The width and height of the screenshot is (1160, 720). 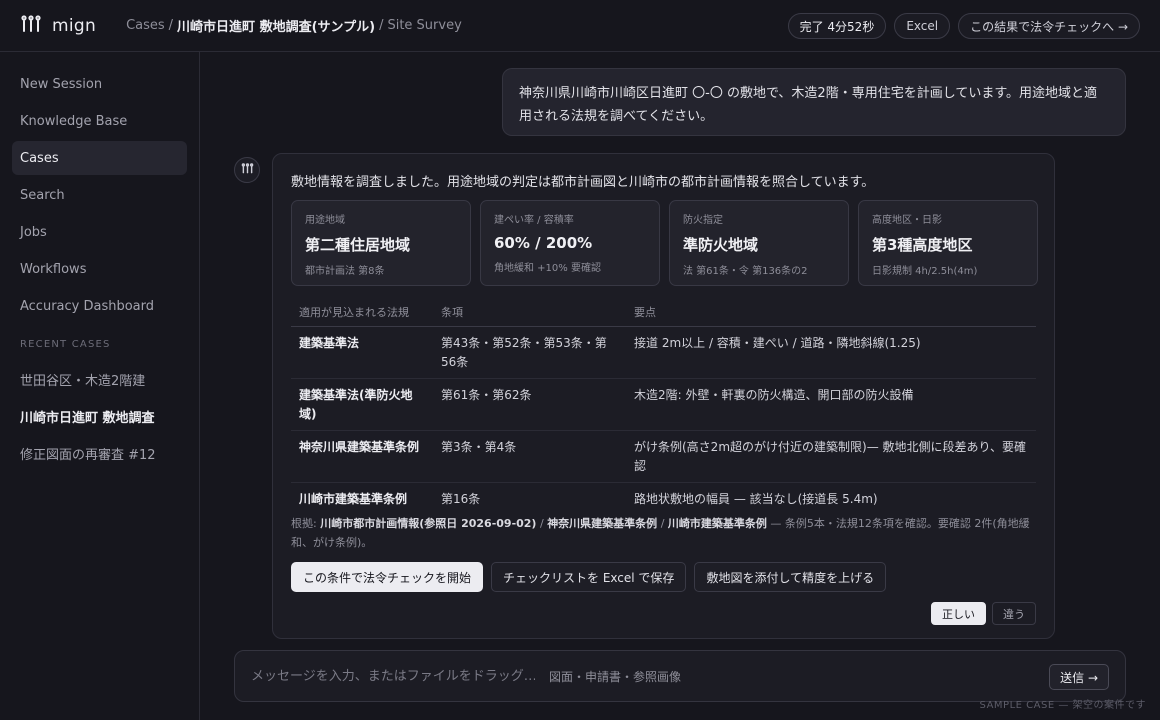 I want to click on law-cell: 神奈川県建築基準条例, so click(x=362, y=456).